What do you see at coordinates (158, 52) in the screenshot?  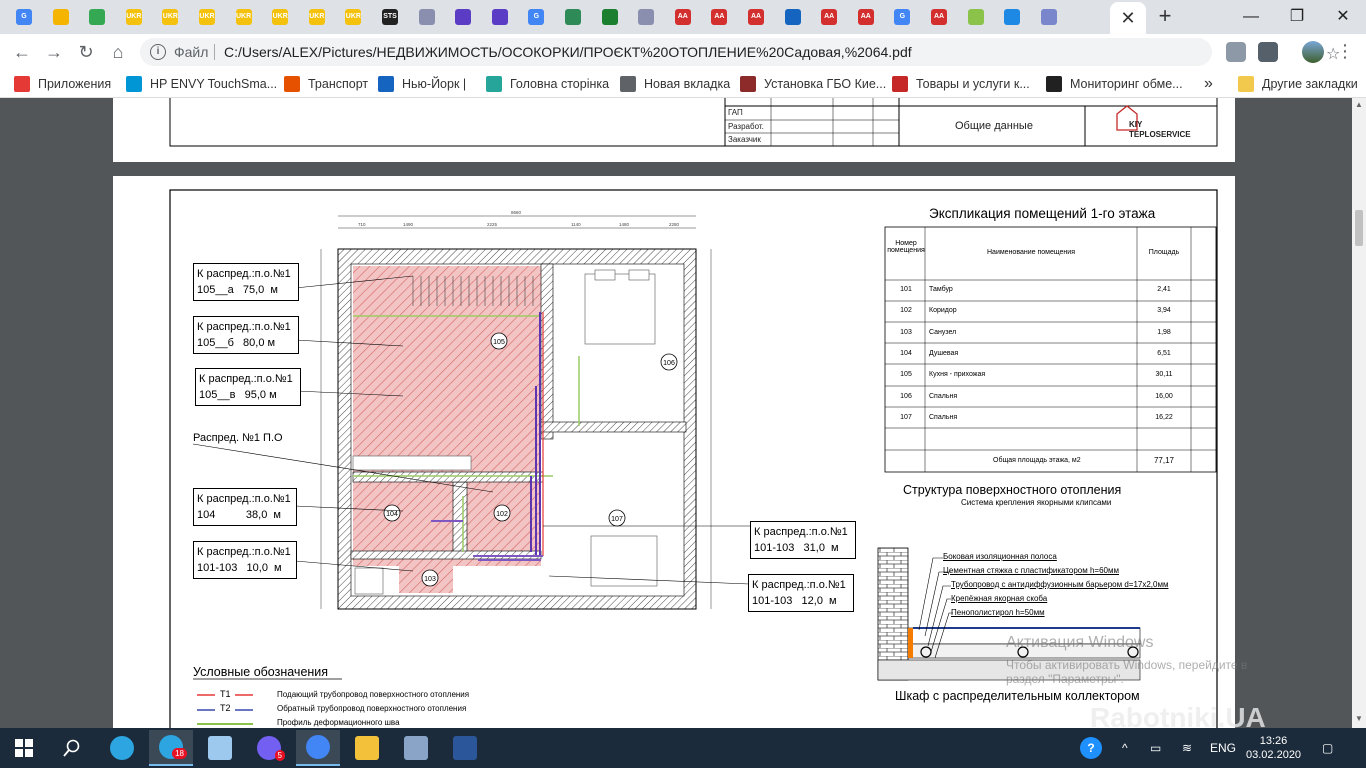 I see `info-icon: i` at bounding box center [158, 52].